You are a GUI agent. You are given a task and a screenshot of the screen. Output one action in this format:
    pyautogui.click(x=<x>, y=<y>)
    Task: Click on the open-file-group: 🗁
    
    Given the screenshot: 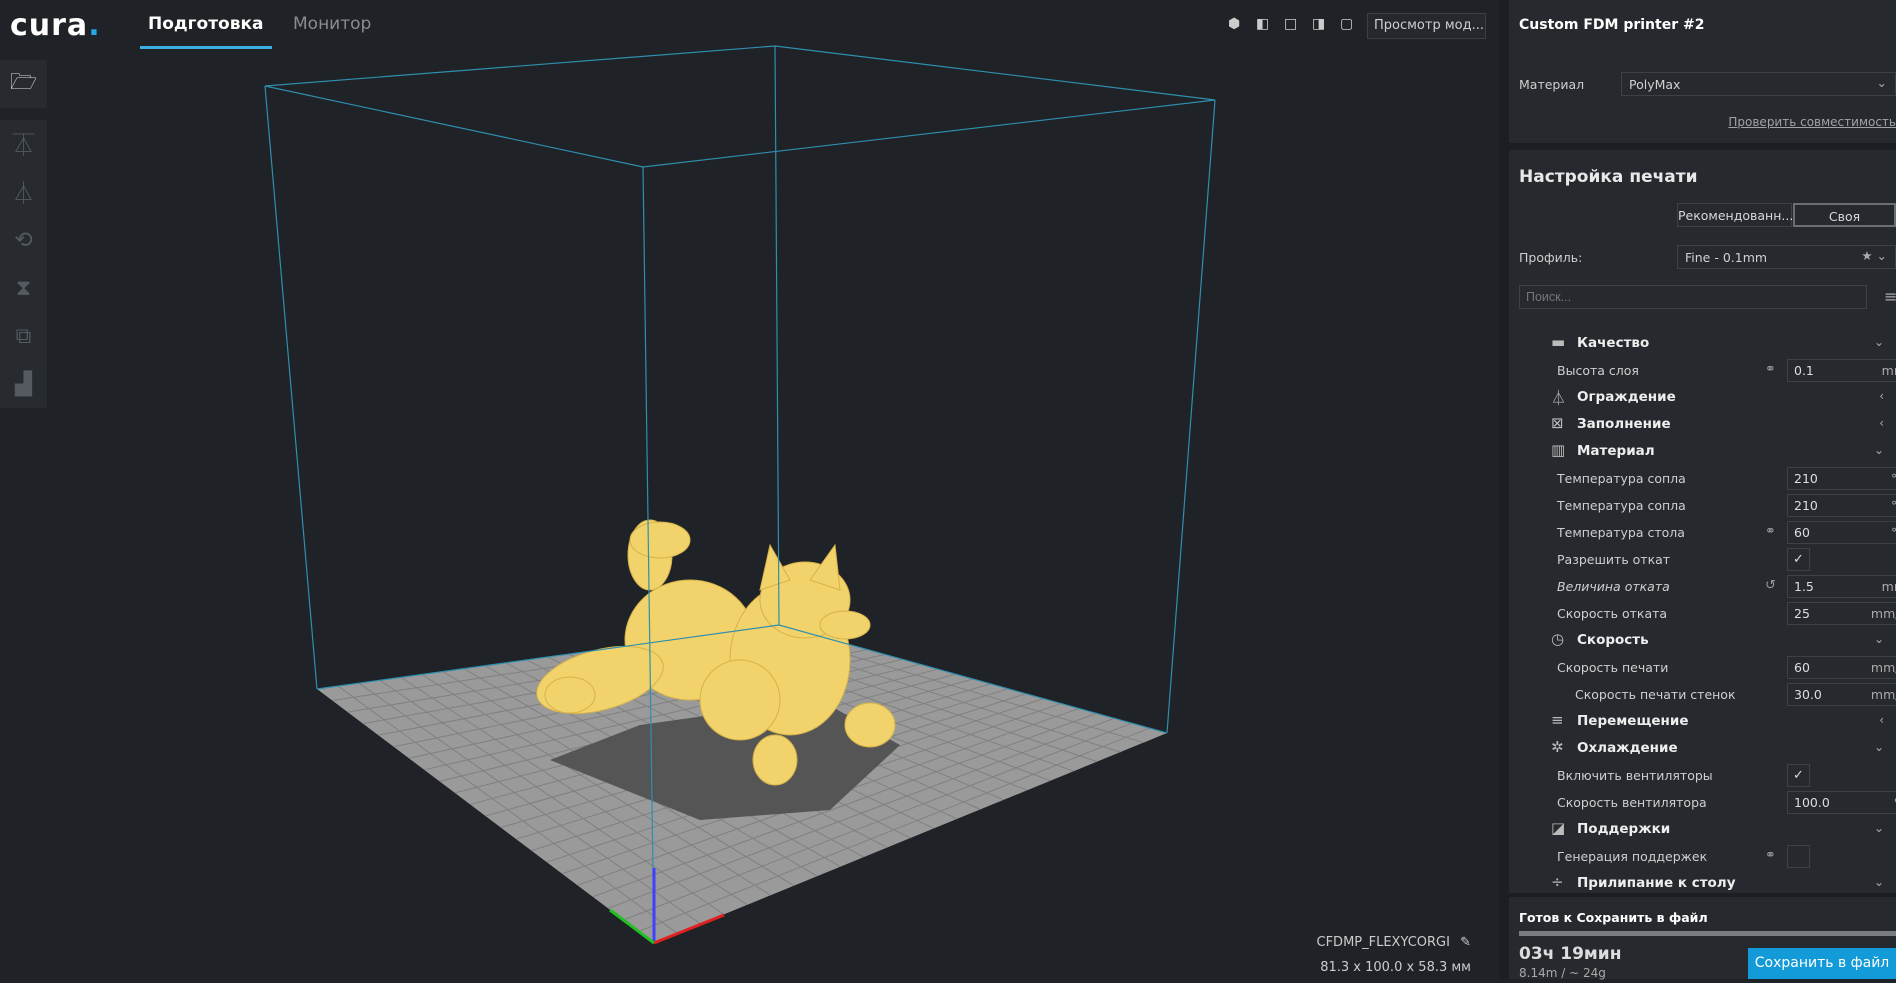 What is the action you would take?
    pyautogui.click(x=23, y=84)
    